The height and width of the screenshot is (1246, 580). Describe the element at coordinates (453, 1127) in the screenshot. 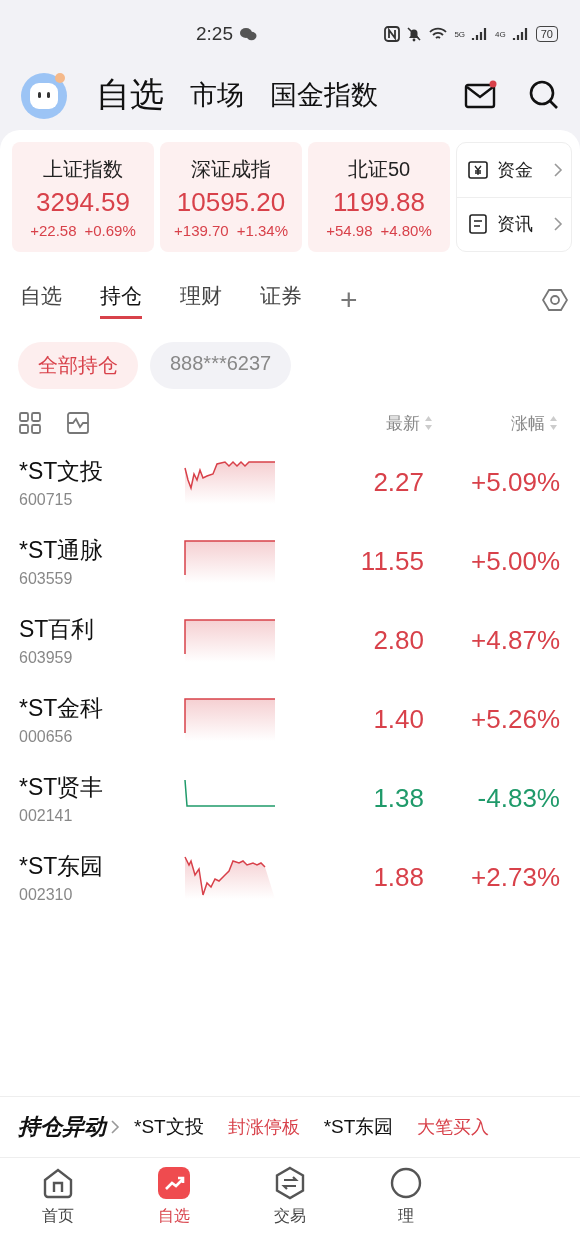

I see `ticker-event: 大笔买入` at that location.